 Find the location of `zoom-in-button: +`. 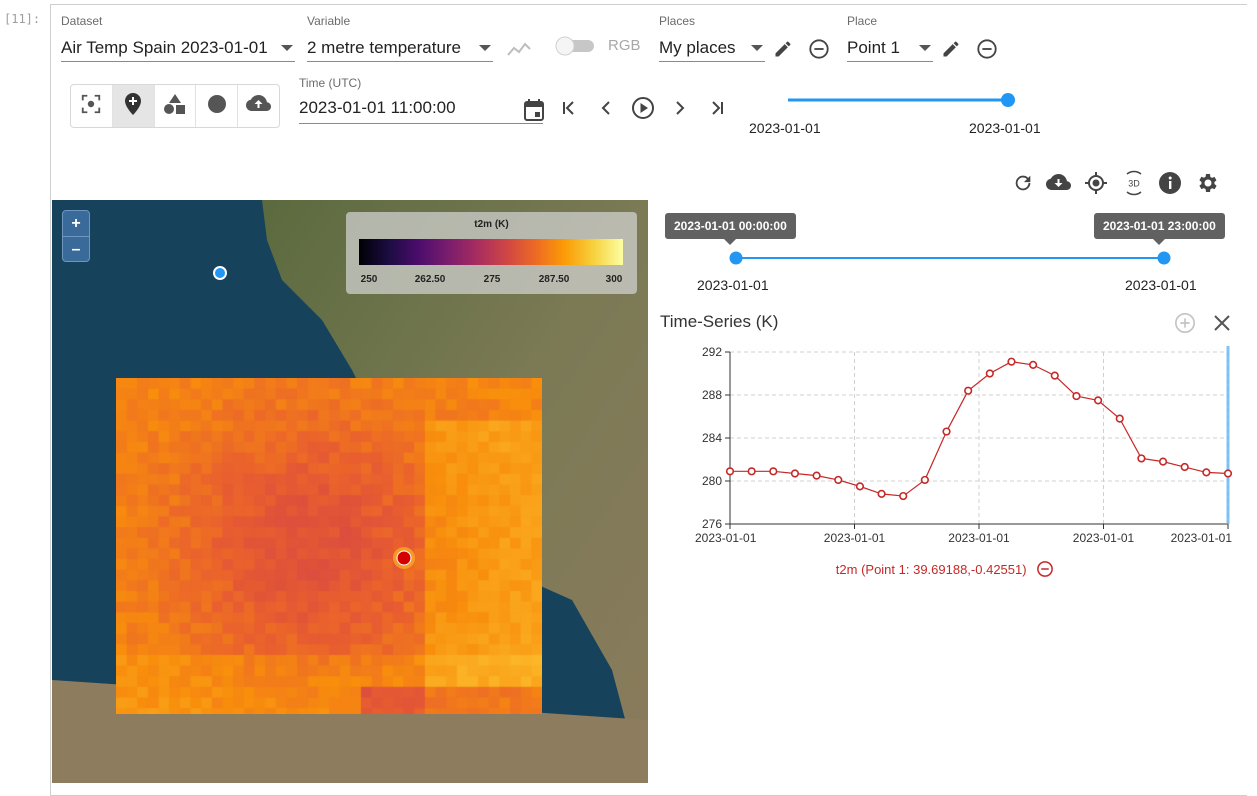

zoom-in-button: + is located at coordinates (76, 224).